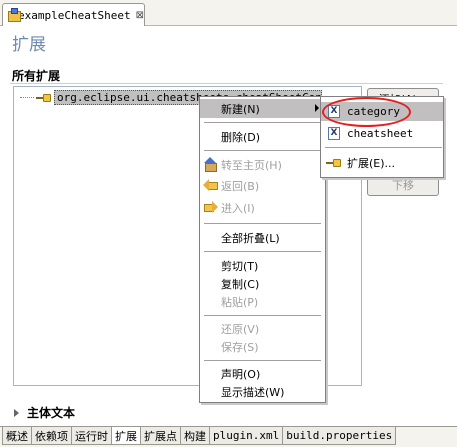 The width and height of the screenshot is (457, 447). What do you see at coordinates (51, 436) in the screenshot?
I see `tab-dependencies: 依赖项` at bounding box center [51, 436].